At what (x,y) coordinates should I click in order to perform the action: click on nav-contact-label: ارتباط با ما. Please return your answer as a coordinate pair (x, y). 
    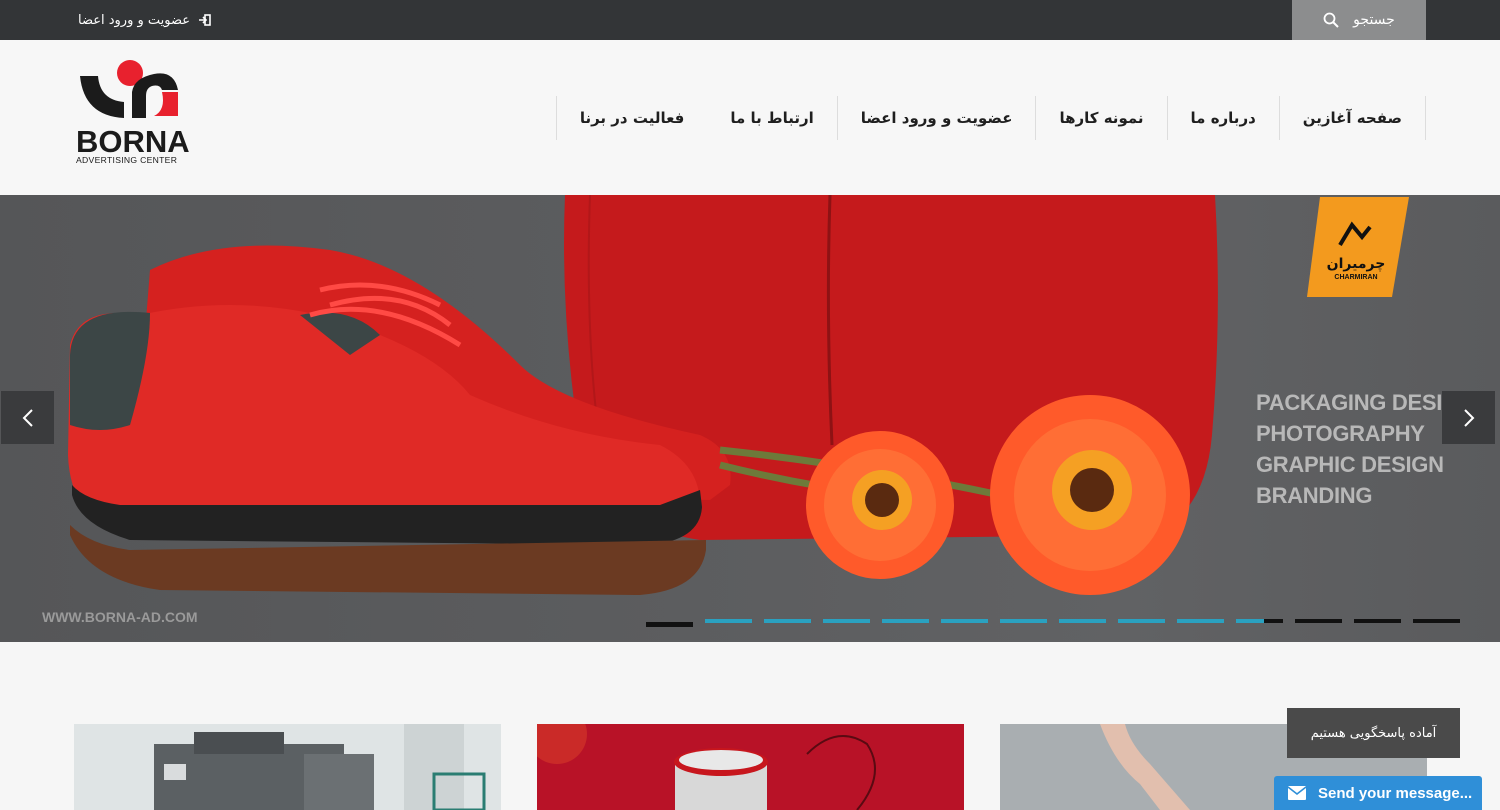
    Looking at the image, I should click on (772, 118).